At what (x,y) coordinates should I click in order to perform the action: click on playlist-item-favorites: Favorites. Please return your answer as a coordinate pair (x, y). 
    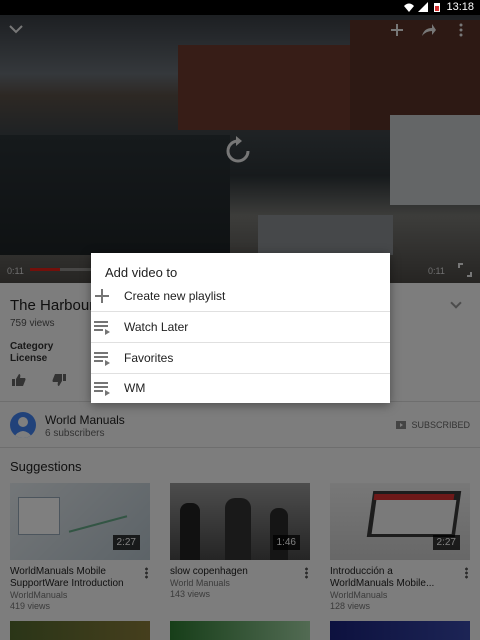
    Looking at the image, I should click on (240, 358).